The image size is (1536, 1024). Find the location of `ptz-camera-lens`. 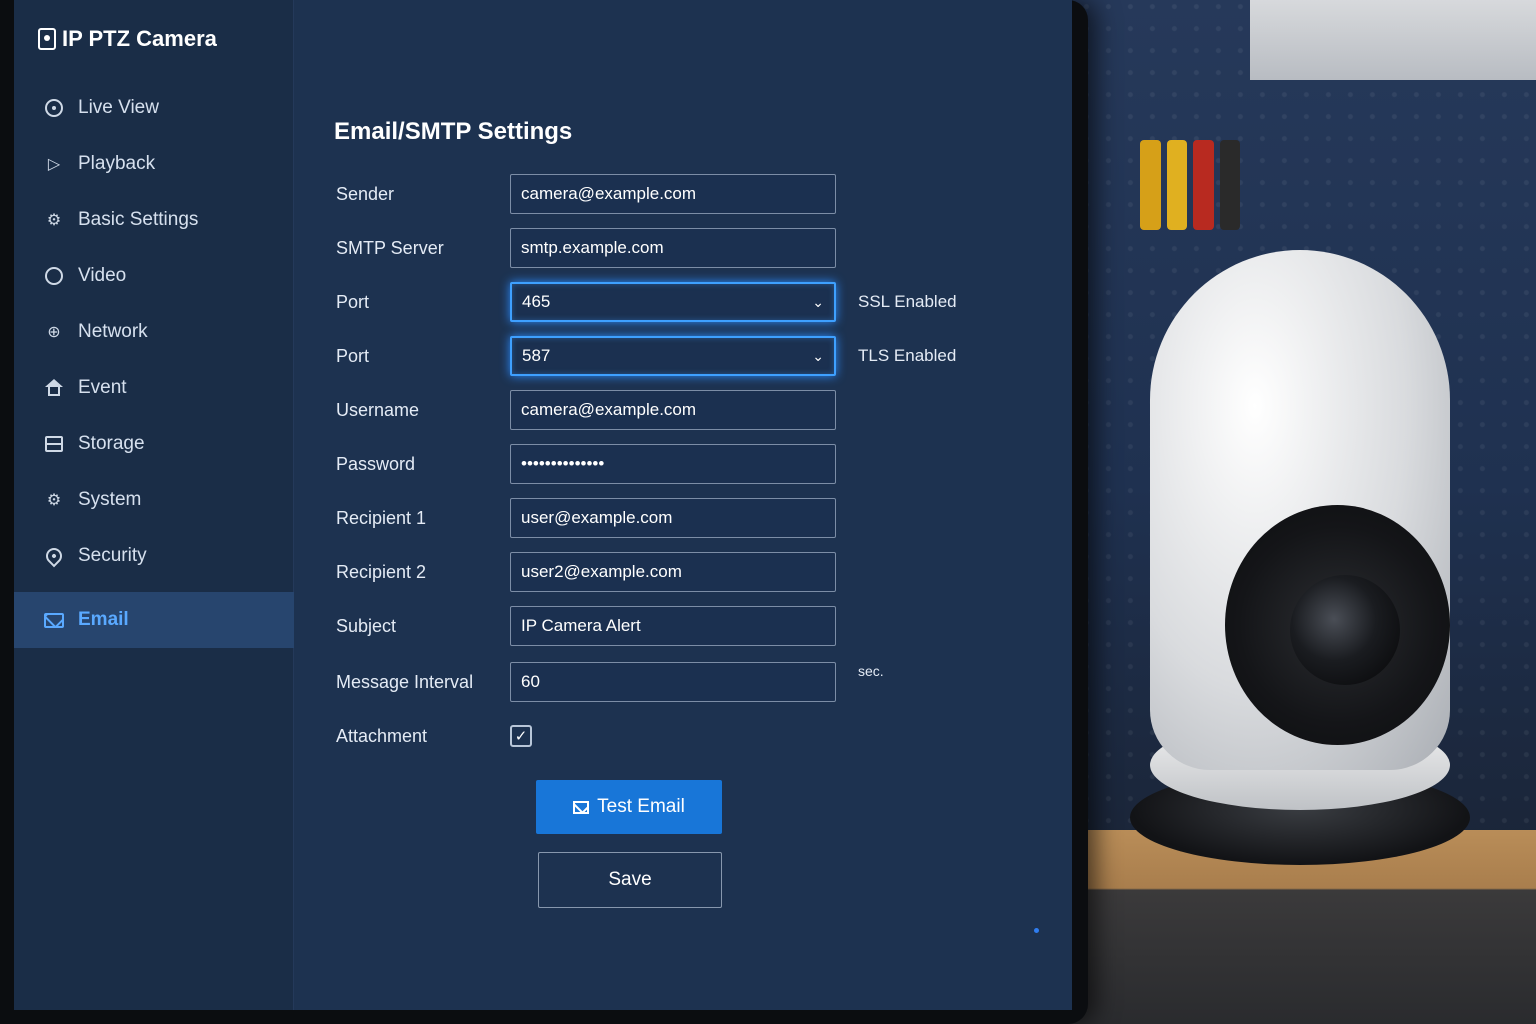

ptz-camera-lens is located at coordinates (1345, 630).